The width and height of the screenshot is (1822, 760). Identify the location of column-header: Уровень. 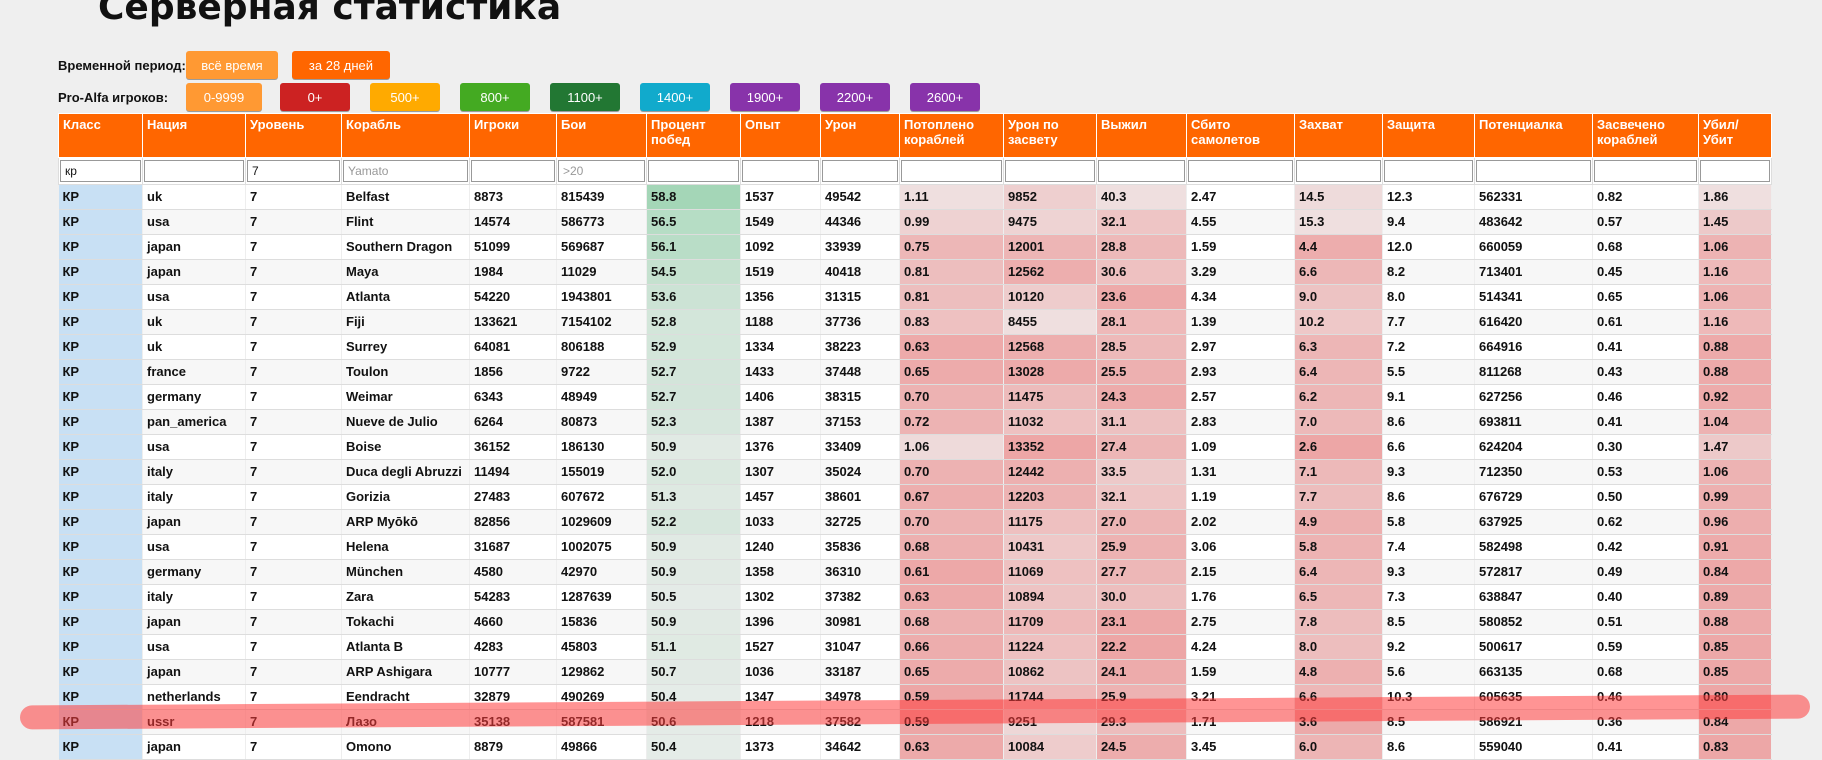
(293, 135).